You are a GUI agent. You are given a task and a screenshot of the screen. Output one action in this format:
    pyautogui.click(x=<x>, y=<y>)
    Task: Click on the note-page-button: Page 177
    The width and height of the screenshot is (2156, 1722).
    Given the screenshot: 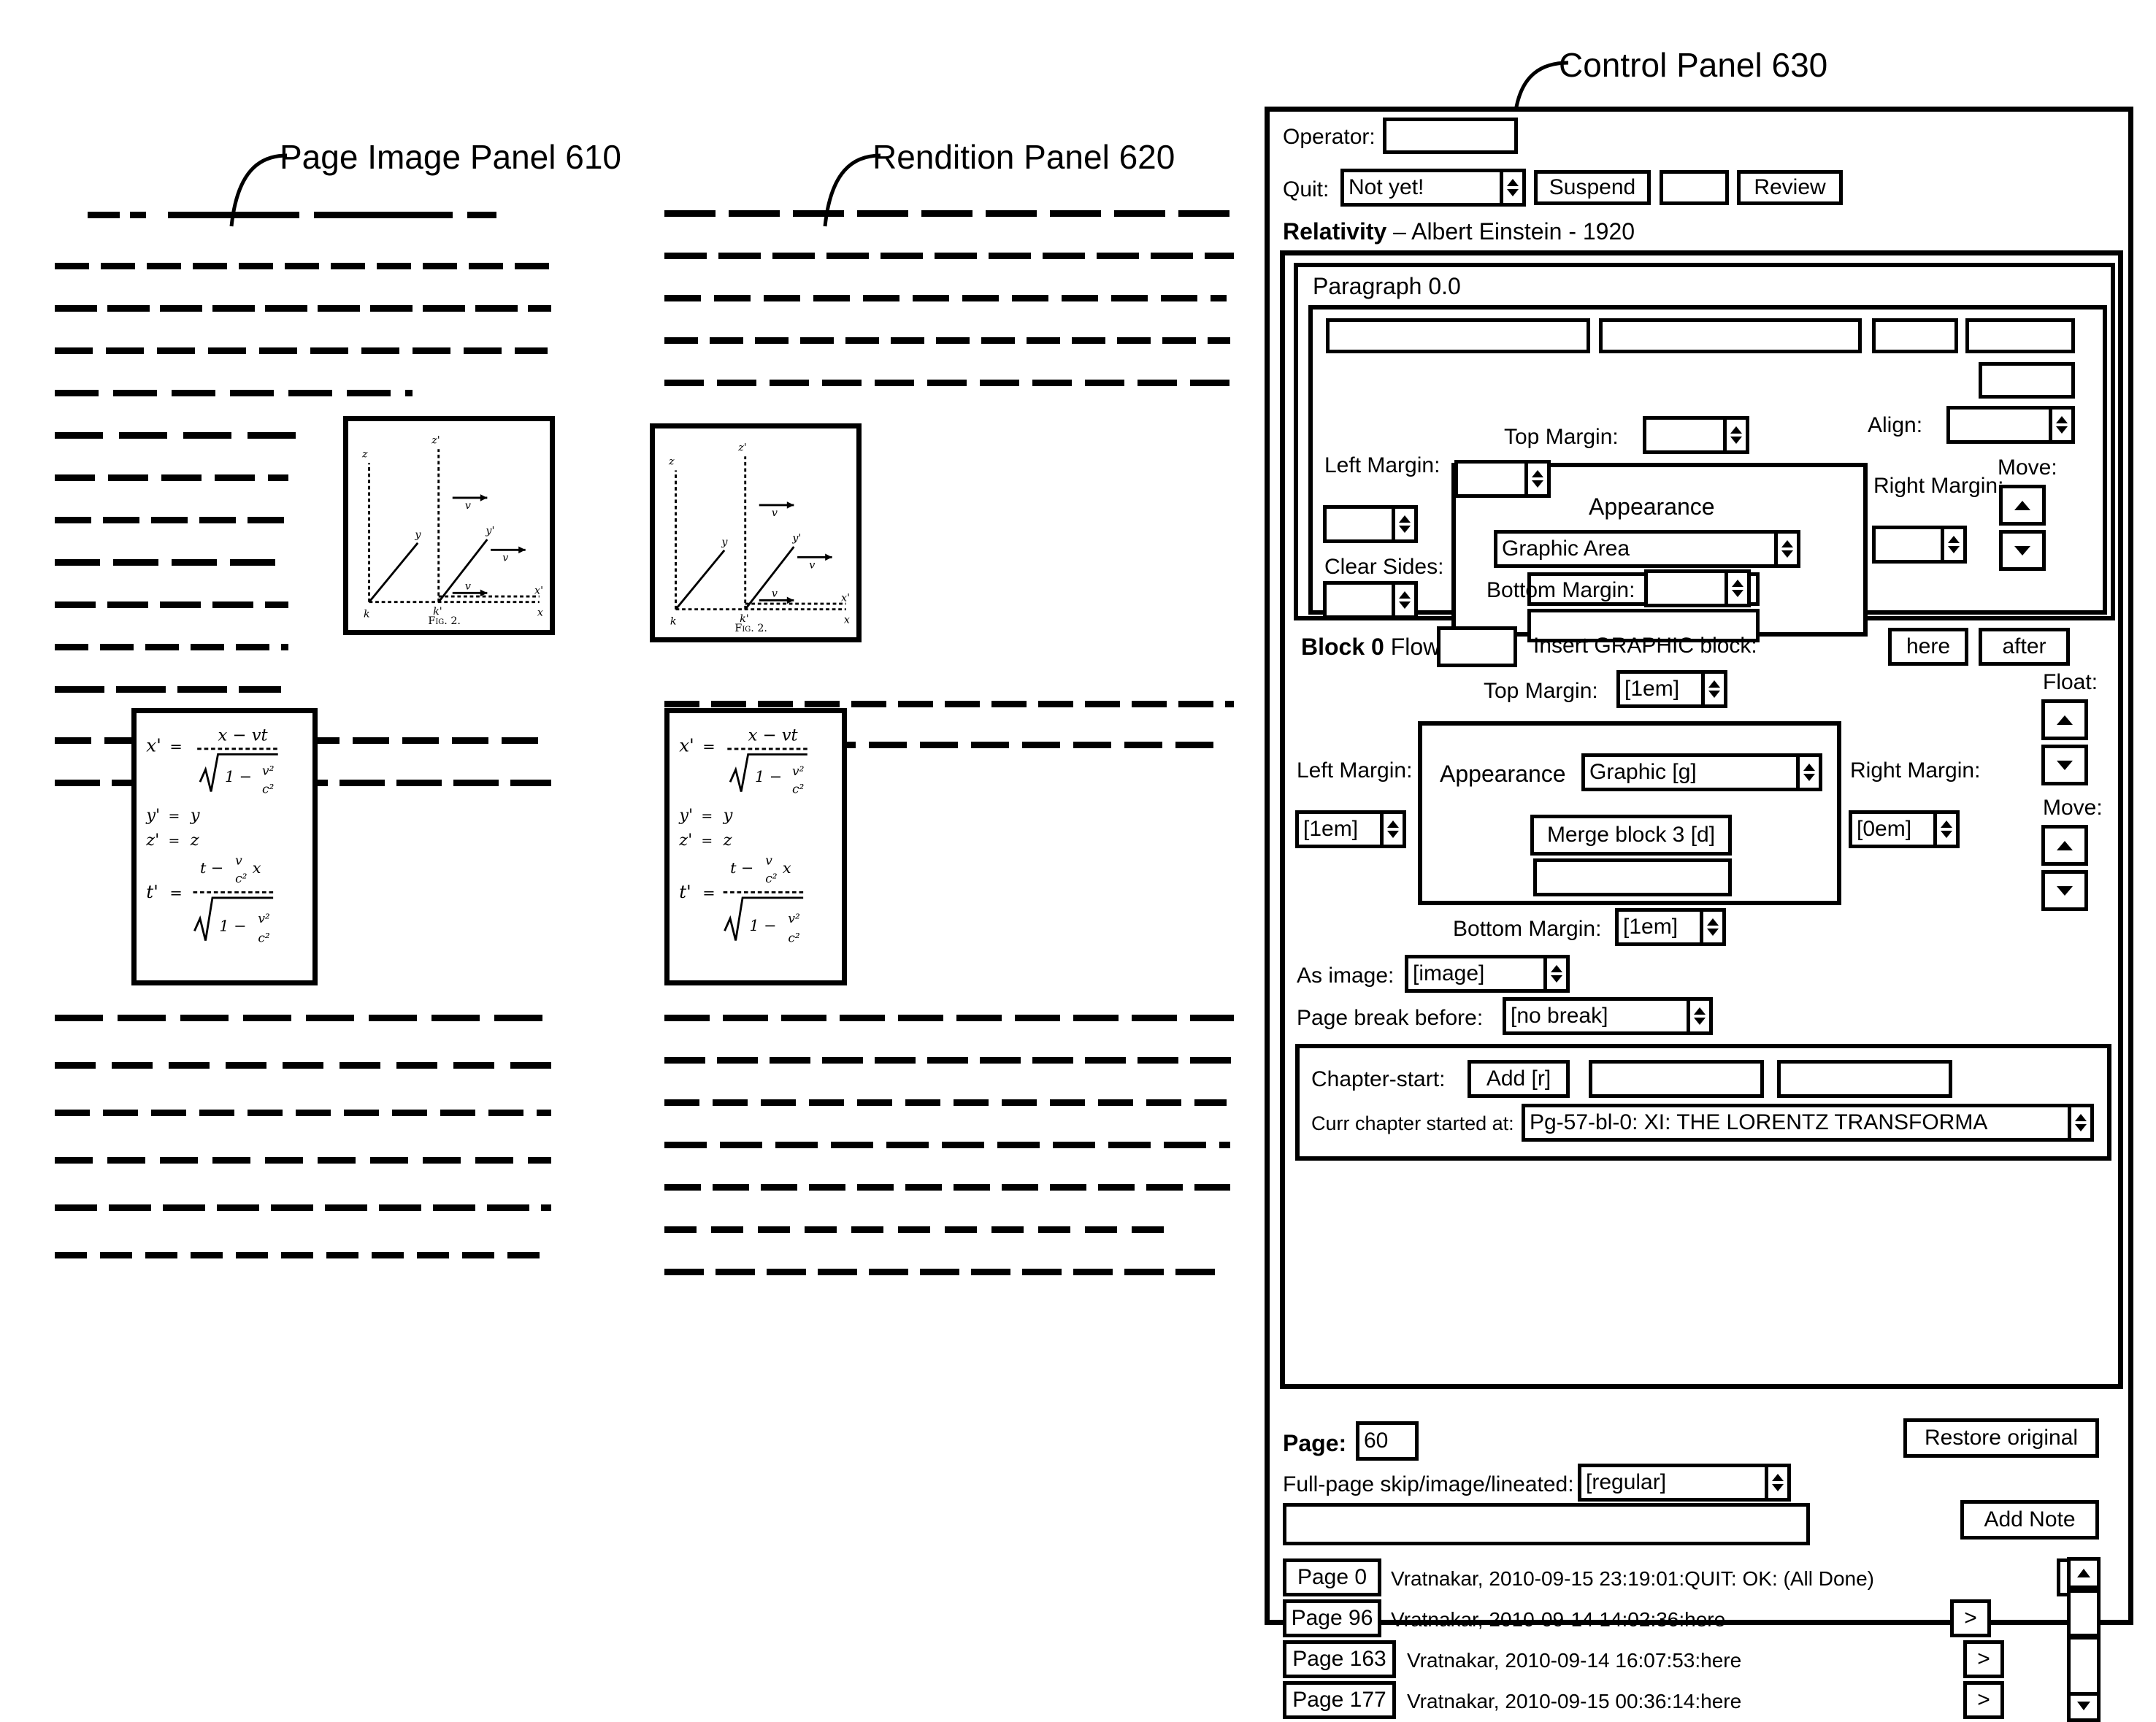 What is the action you would take?
    pyautogui.click(x=1339, y=1700)
    